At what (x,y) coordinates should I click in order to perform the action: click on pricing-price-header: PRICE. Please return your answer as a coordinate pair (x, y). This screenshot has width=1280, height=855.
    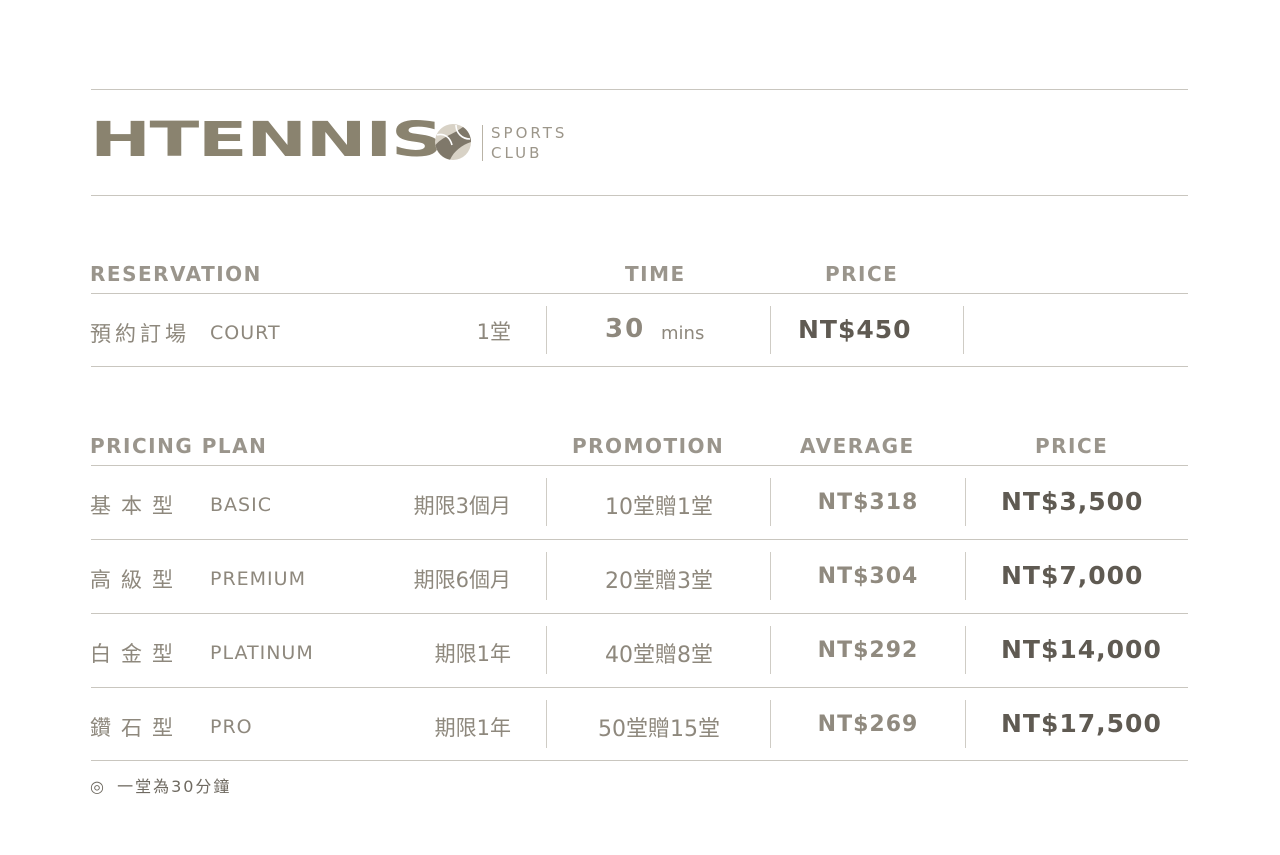
    Looking at the image, I should click on (1072, 446).